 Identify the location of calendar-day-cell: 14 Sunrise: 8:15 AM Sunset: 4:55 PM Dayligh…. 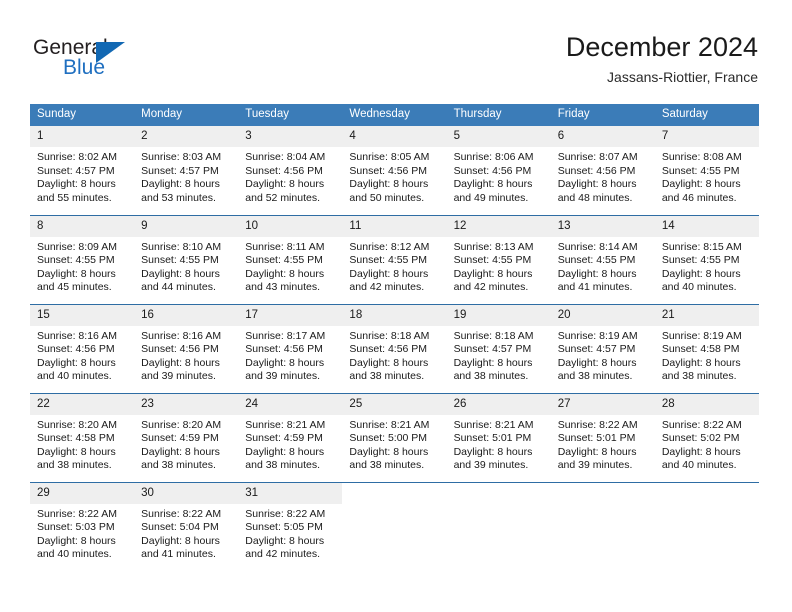
(706, 259).